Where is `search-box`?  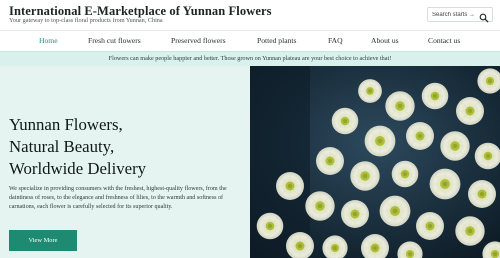 search-box is located at coordinates (460, 15).